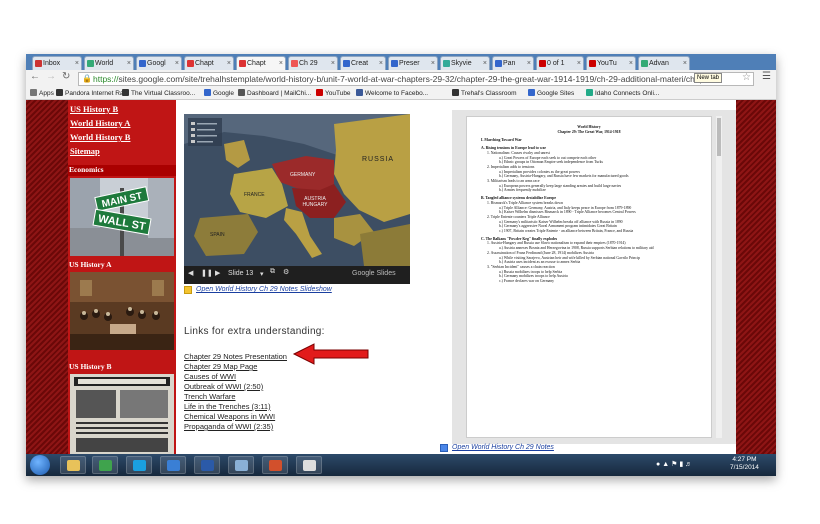 The image size is (820, 524). I want to click on reload-icon: ↻, so click(66, 76).